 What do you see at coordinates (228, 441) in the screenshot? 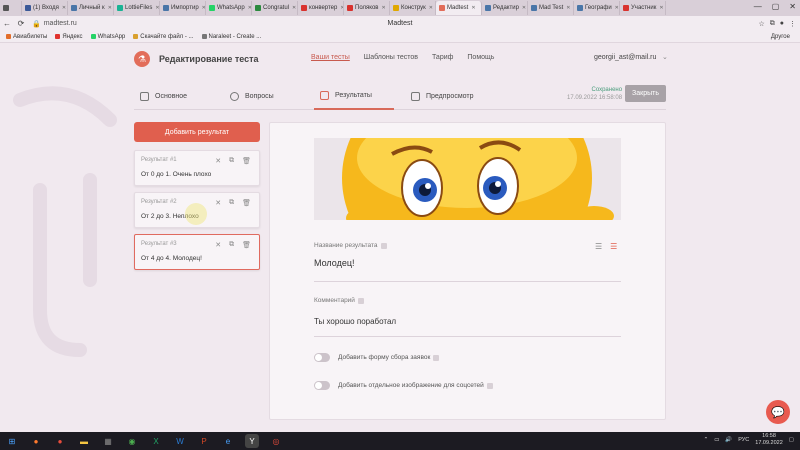
I see `explorer-icon: e` at bounding box center [228, 441].